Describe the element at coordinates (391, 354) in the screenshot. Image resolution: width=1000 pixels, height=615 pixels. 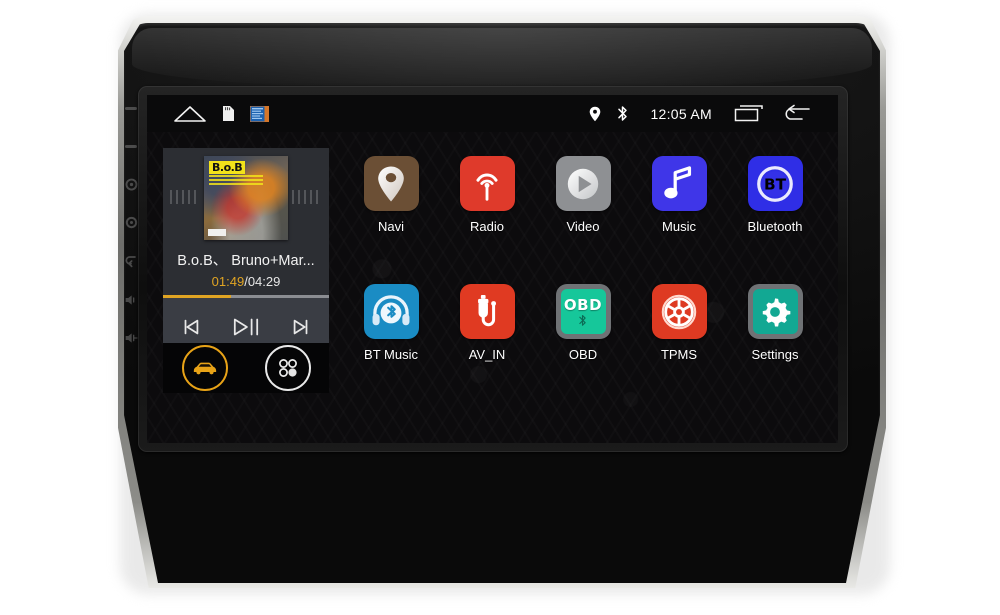
I see `app-label-bt-music: BT Music` at that location.